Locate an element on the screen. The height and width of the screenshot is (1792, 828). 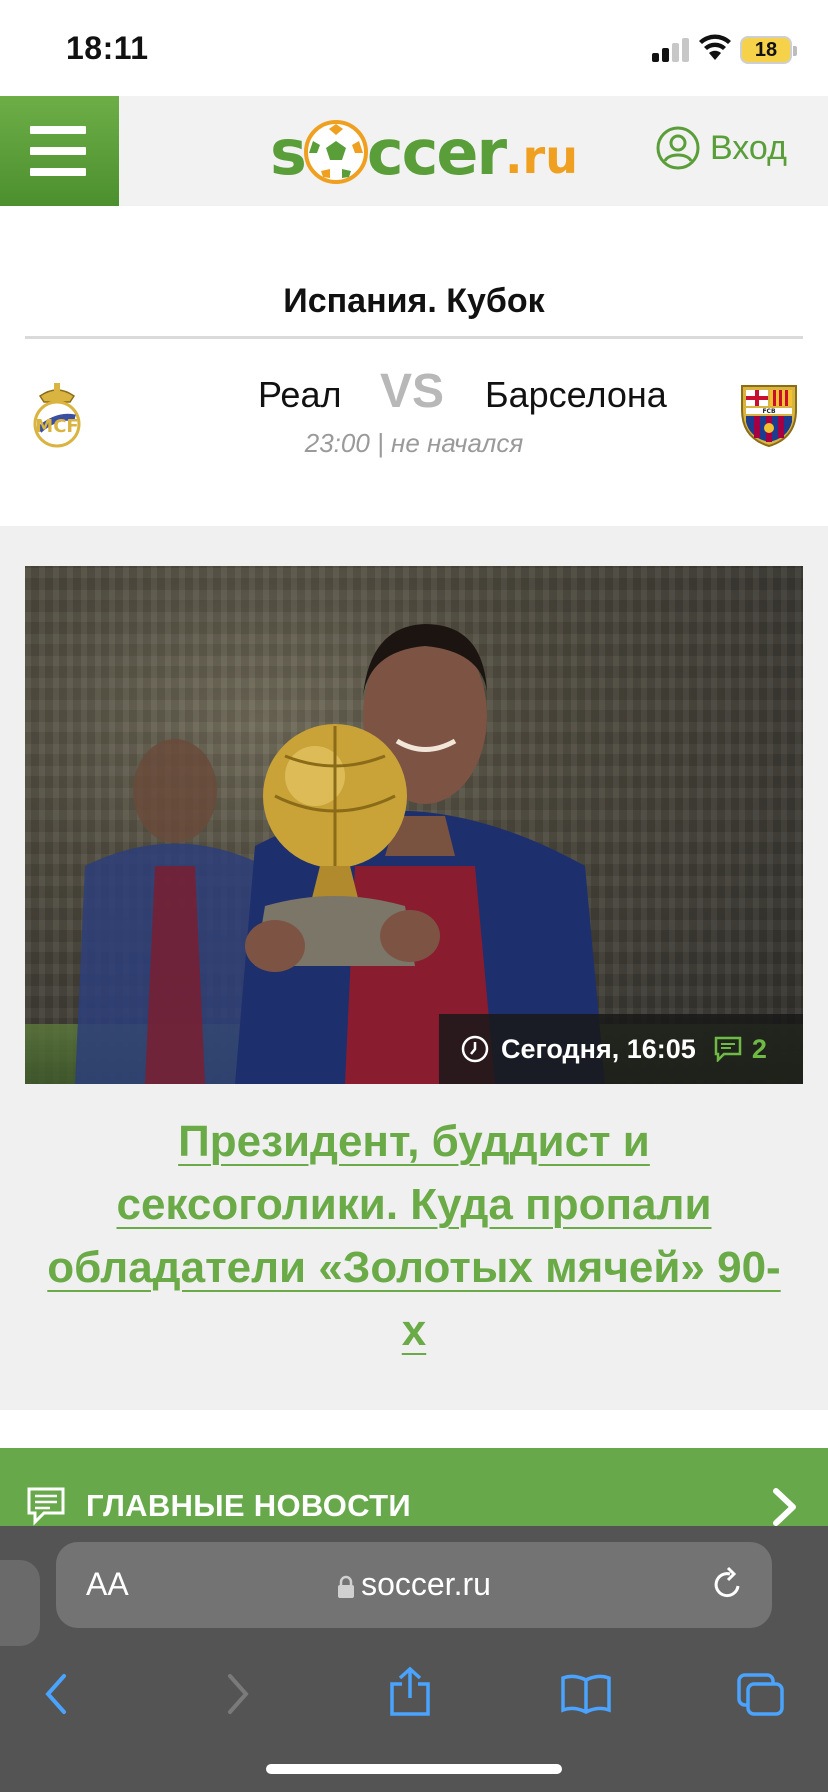
news-document-icon is located at coordinates (46, 1506).